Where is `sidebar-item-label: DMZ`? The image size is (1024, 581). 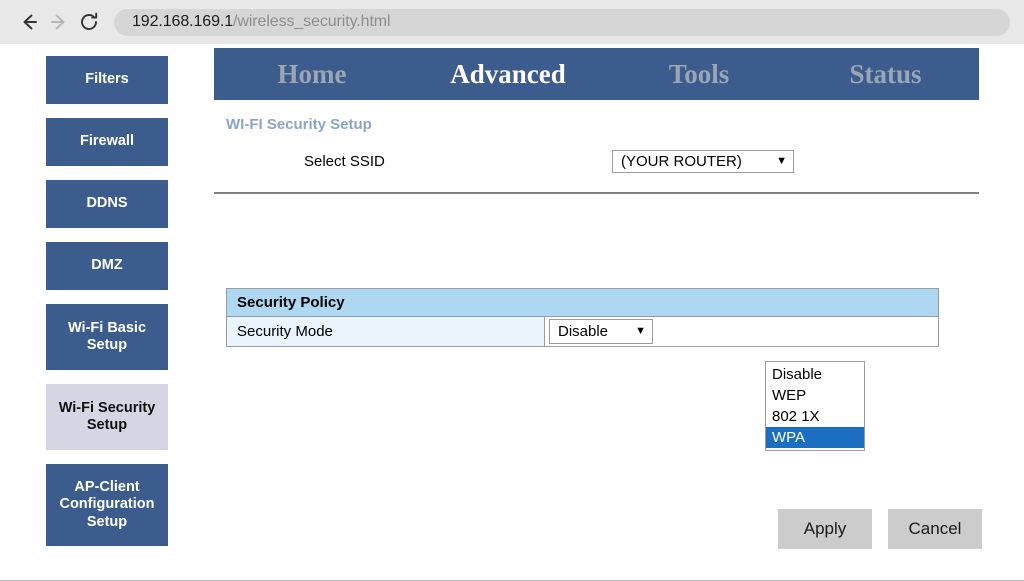
sidebar-item-label: DMZ is located at coordinates (107, 265).